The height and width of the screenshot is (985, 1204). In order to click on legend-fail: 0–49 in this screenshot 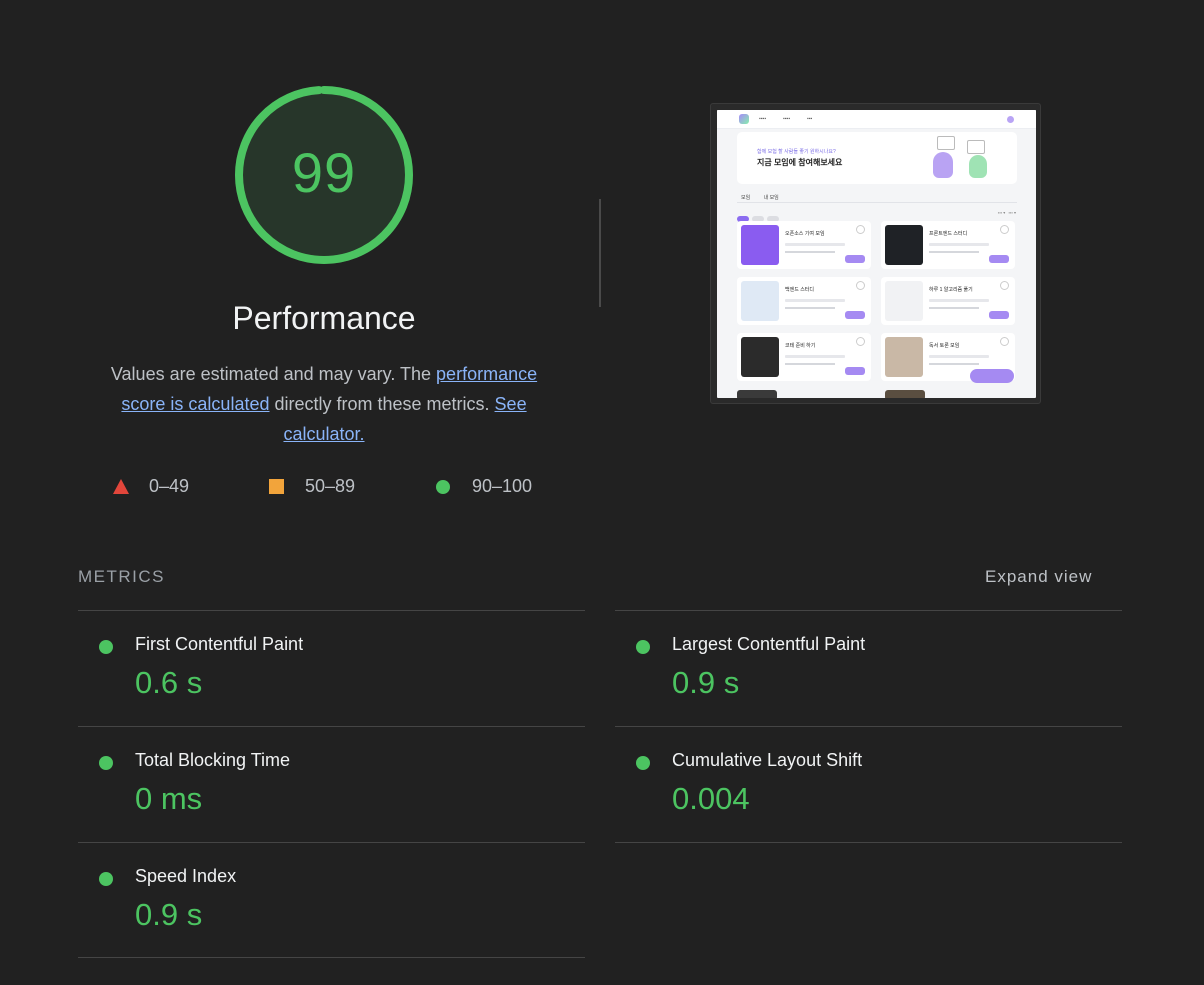, I will do `click(151, 486)`.